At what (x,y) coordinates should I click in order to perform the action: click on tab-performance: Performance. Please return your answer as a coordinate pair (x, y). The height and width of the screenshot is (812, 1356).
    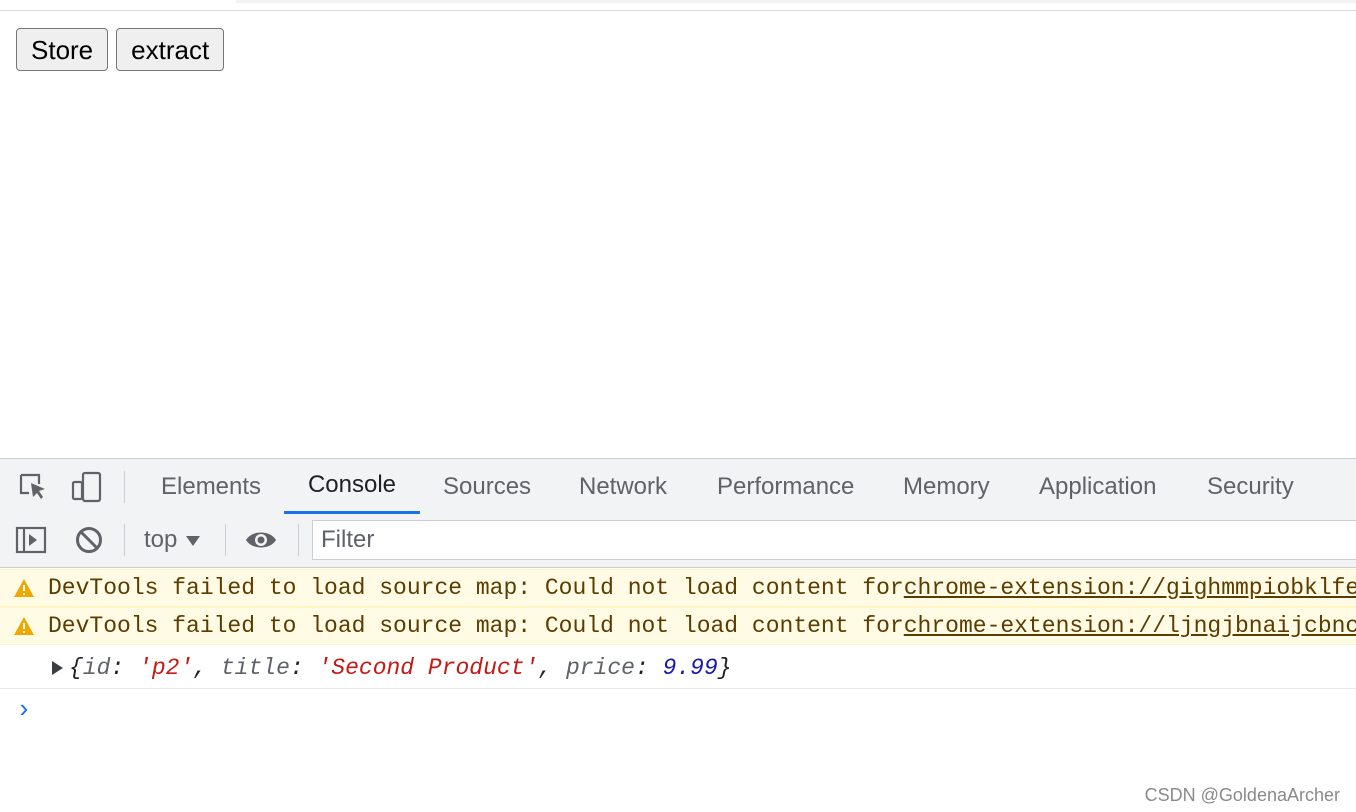
    Looking at the image, I should click on (785, 486).